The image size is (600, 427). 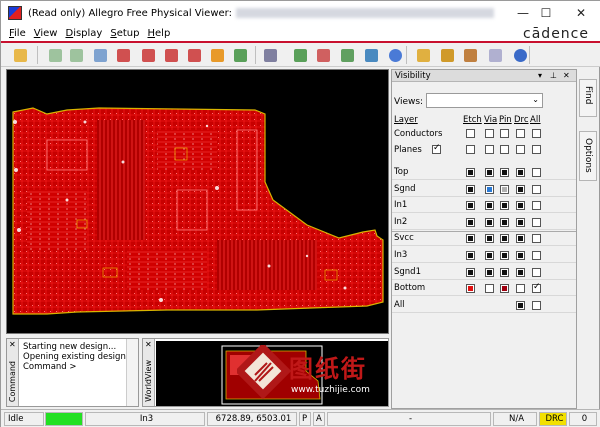 I want to click on layer-in2-drc-checkbox, so click(x=520, y=222).